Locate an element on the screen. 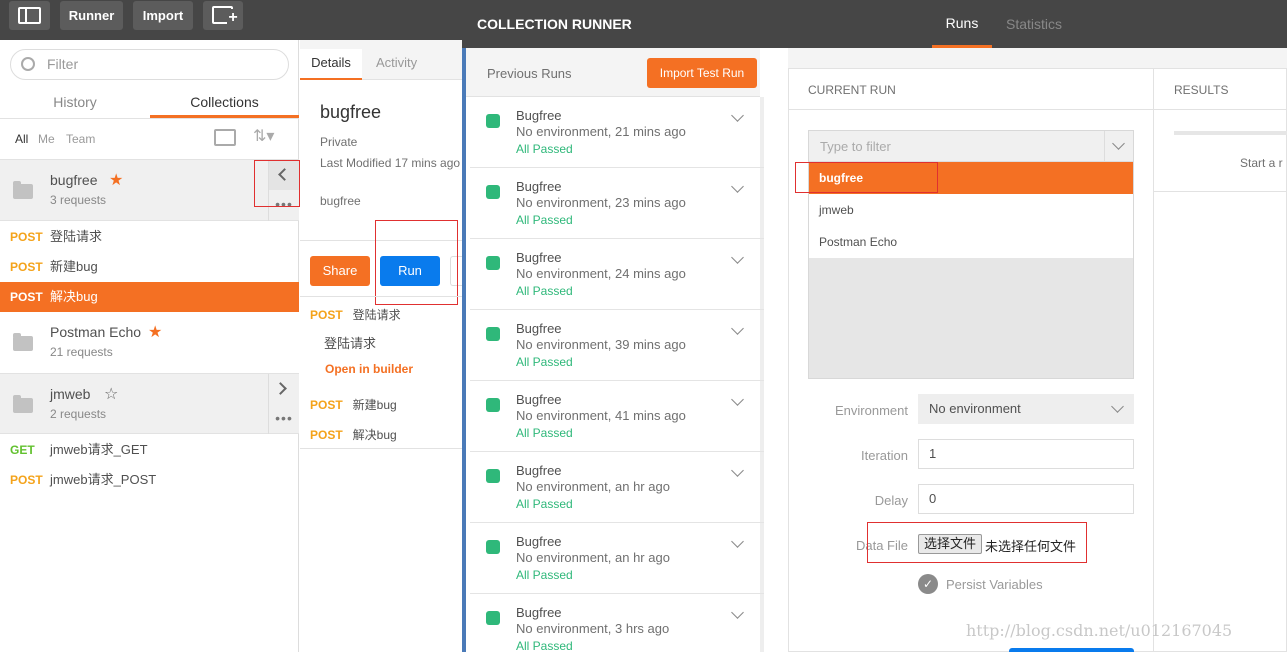  share-button: Share is located at coordinates (340, 271).